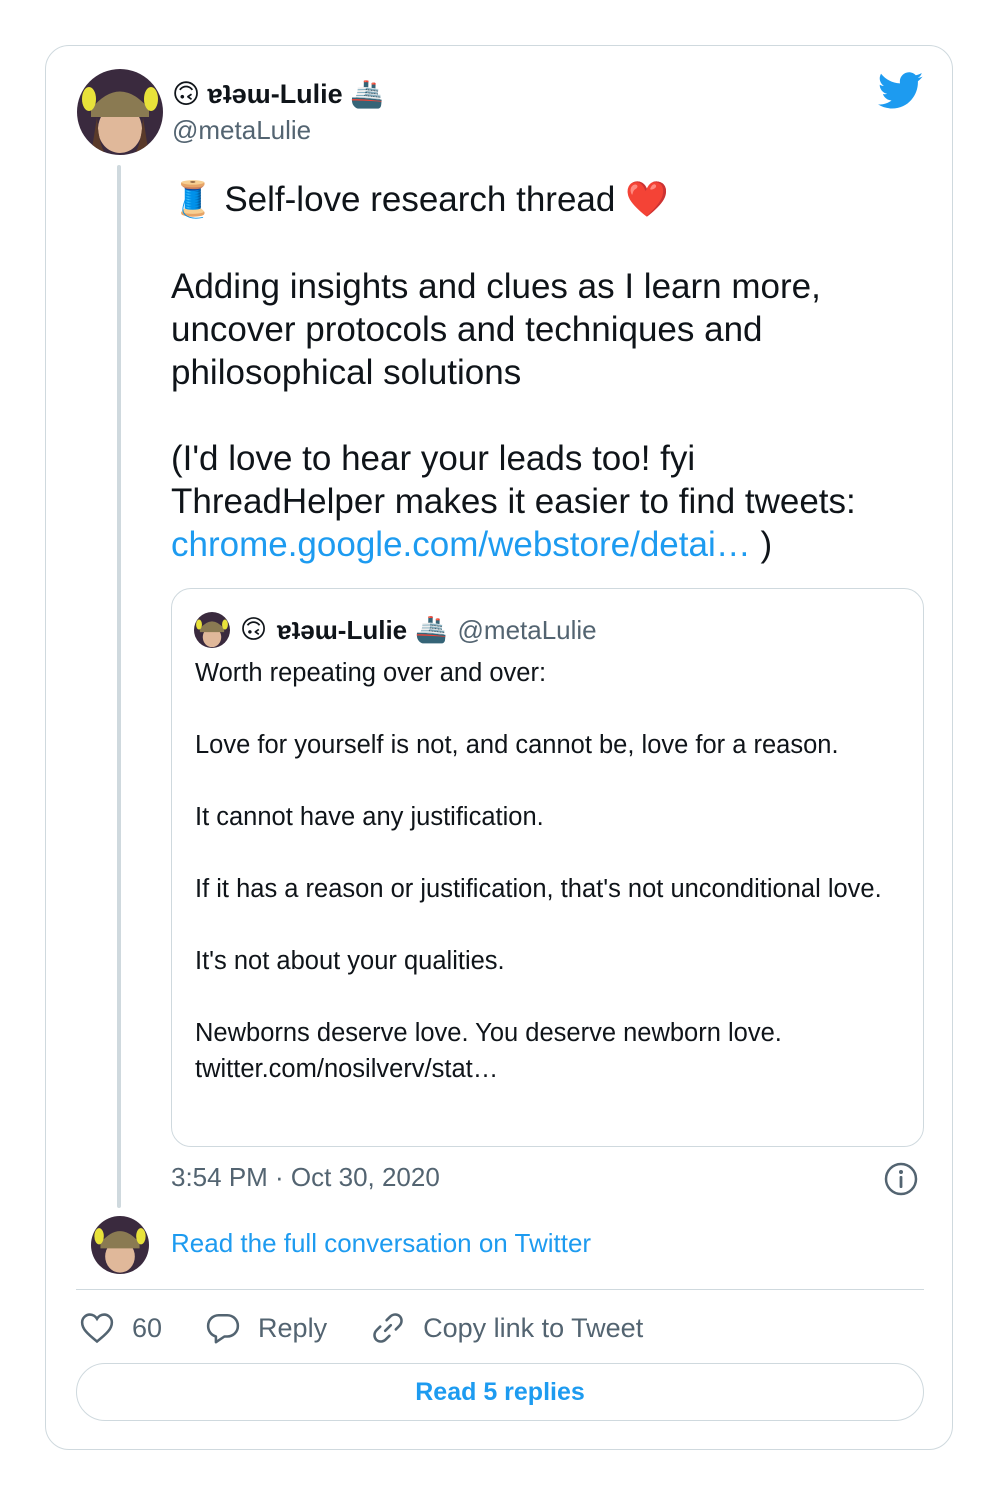 Image resolution: width=1000 pixels, height=1498 pixels. What do you see at coordinates (241, 130) in the screenshot?
I see `author-handle: @metaLulie` at bounding box center [241, 130].